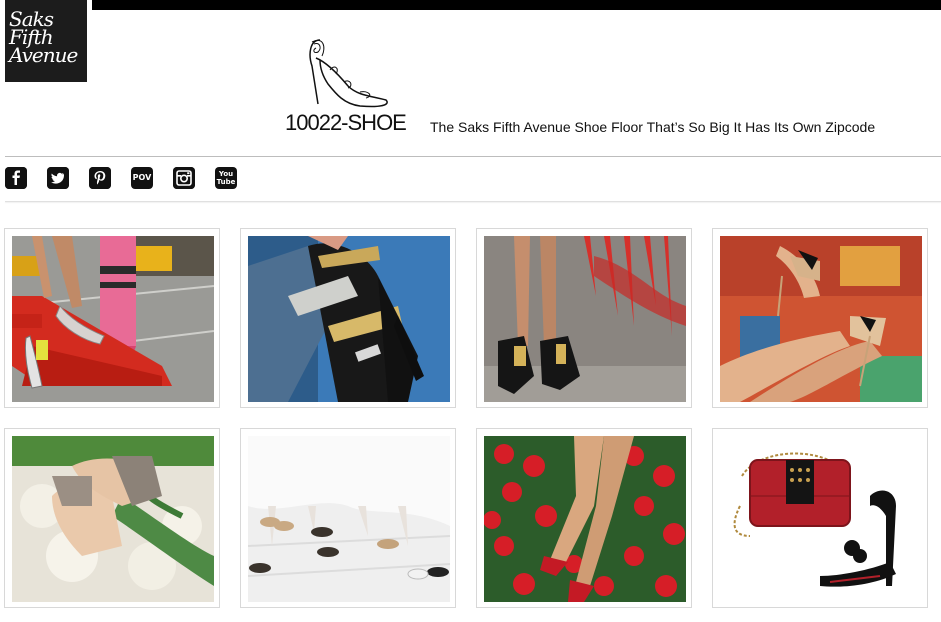  I want to click on facebook-icon, so click(16, 178).